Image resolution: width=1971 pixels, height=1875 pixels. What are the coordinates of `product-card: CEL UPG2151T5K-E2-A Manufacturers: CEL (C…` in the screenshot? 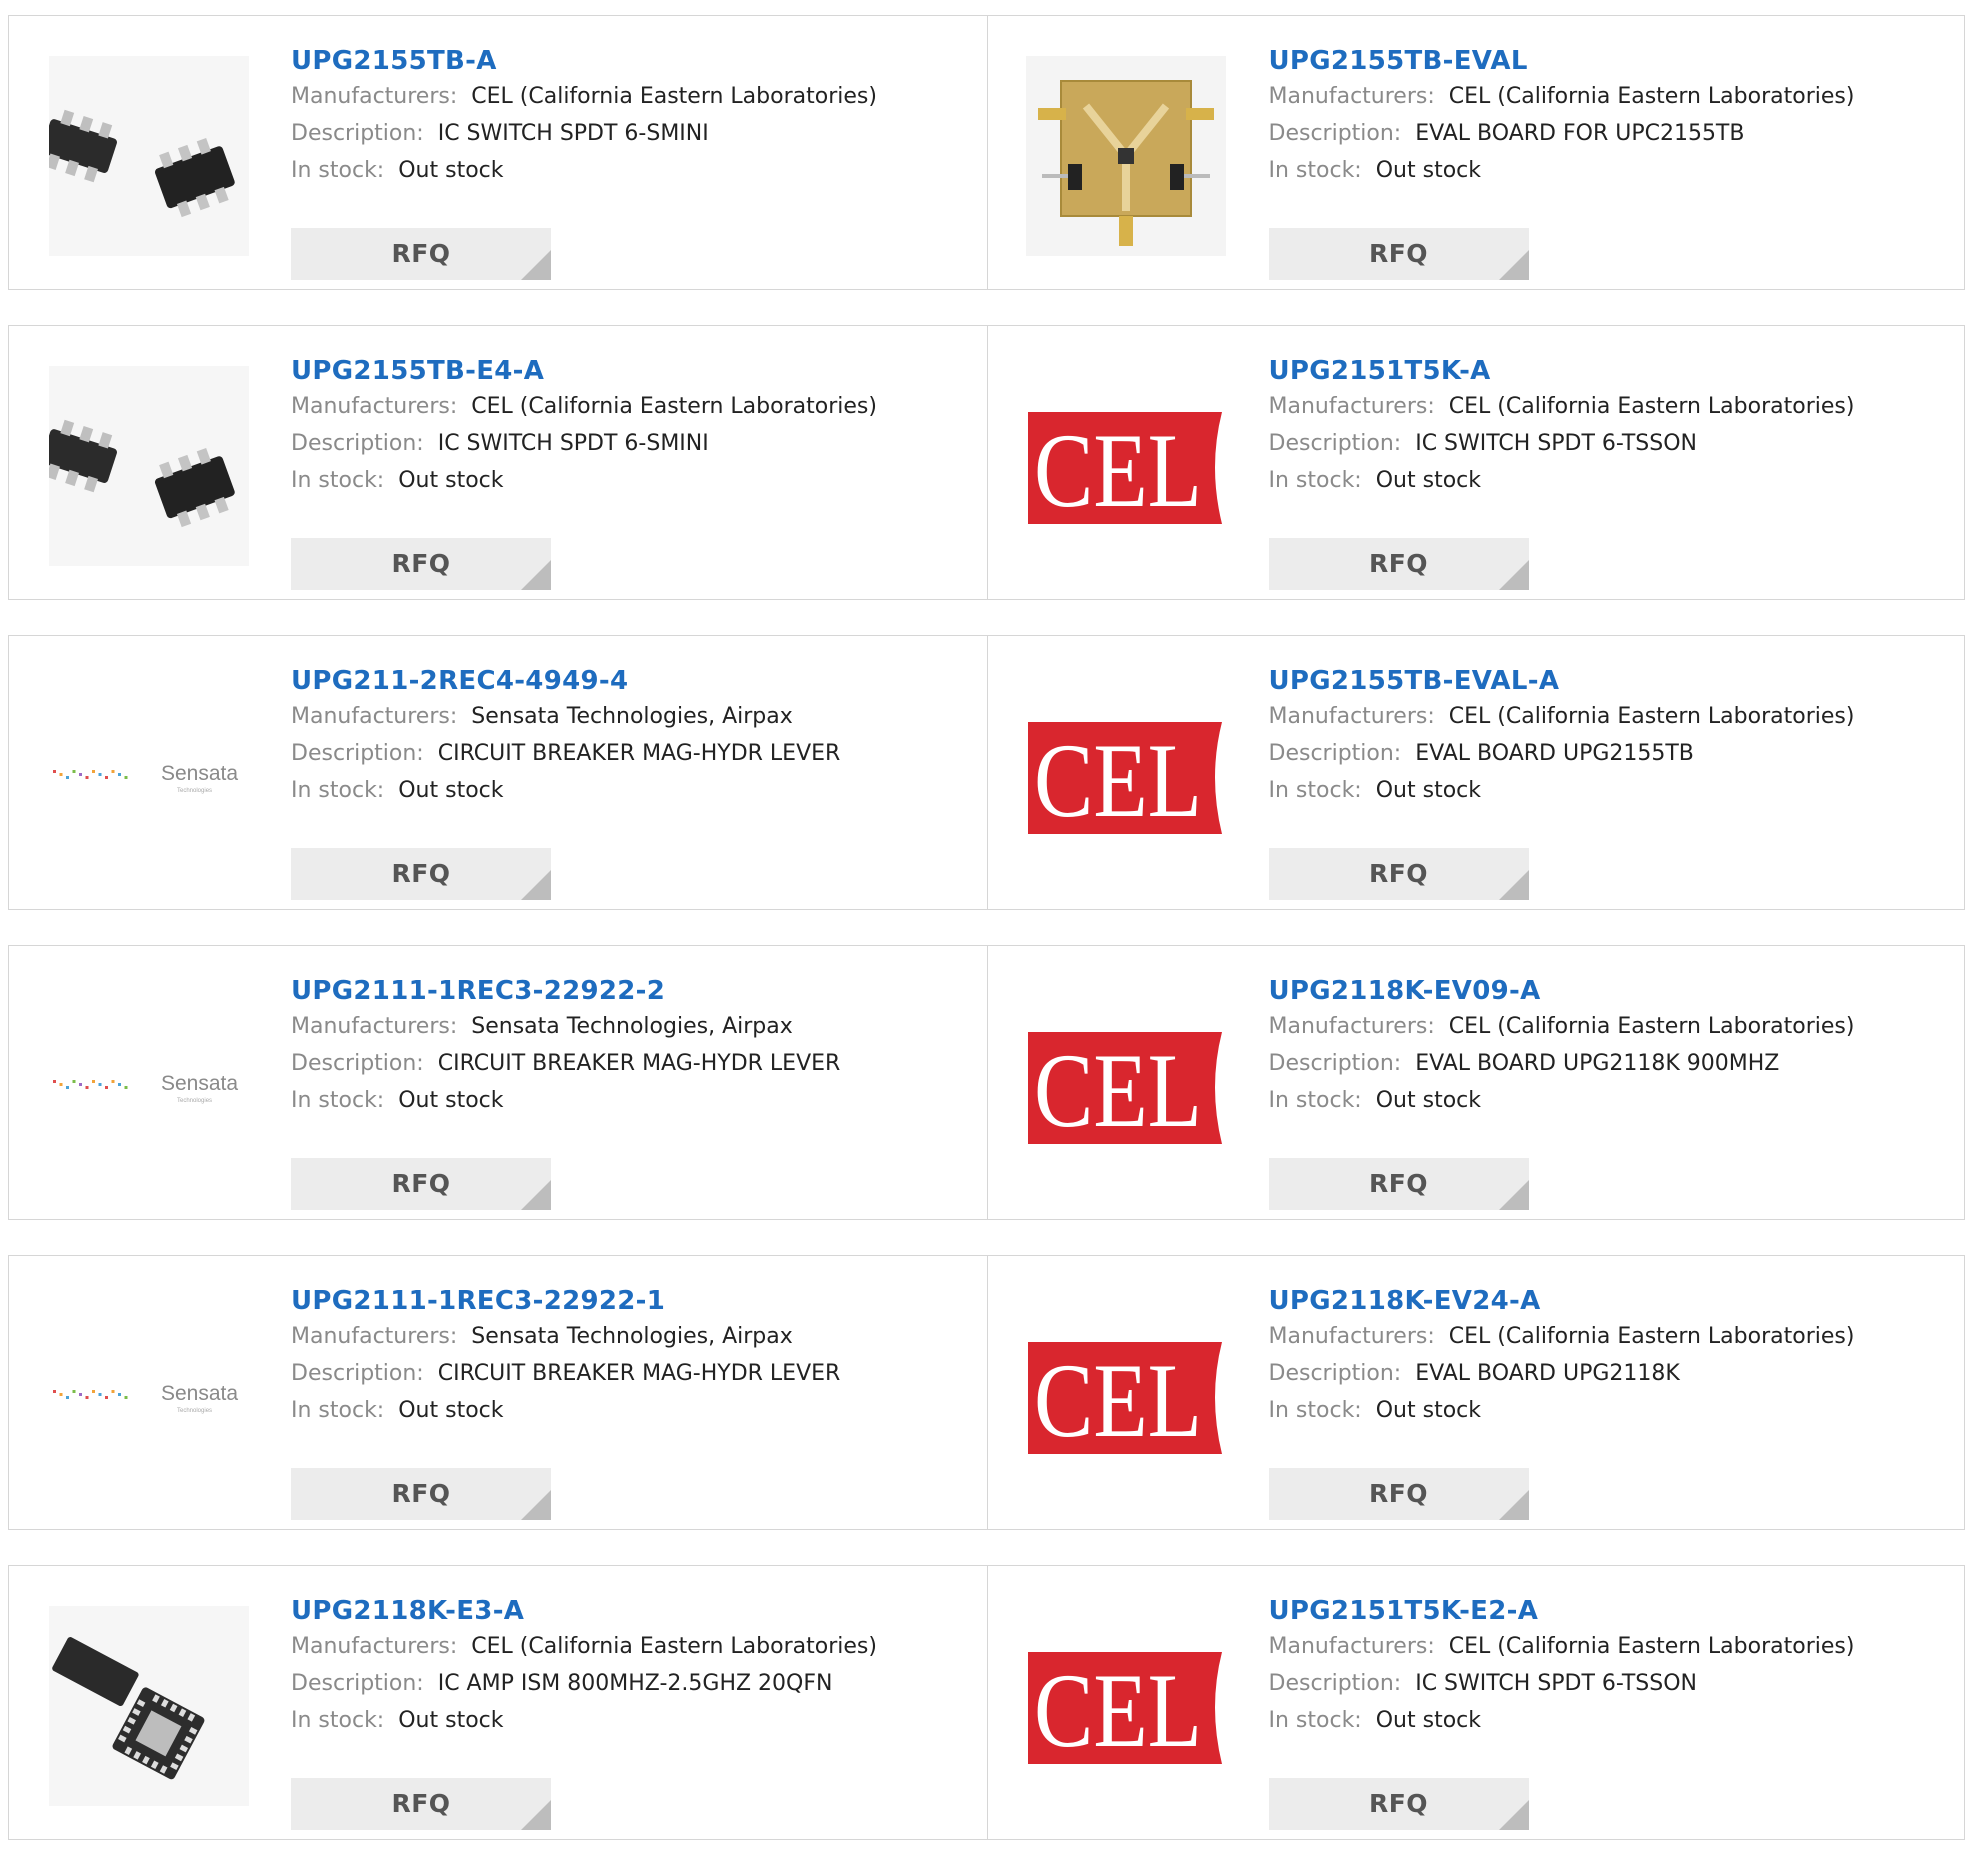 It's located at (1475, 1702).